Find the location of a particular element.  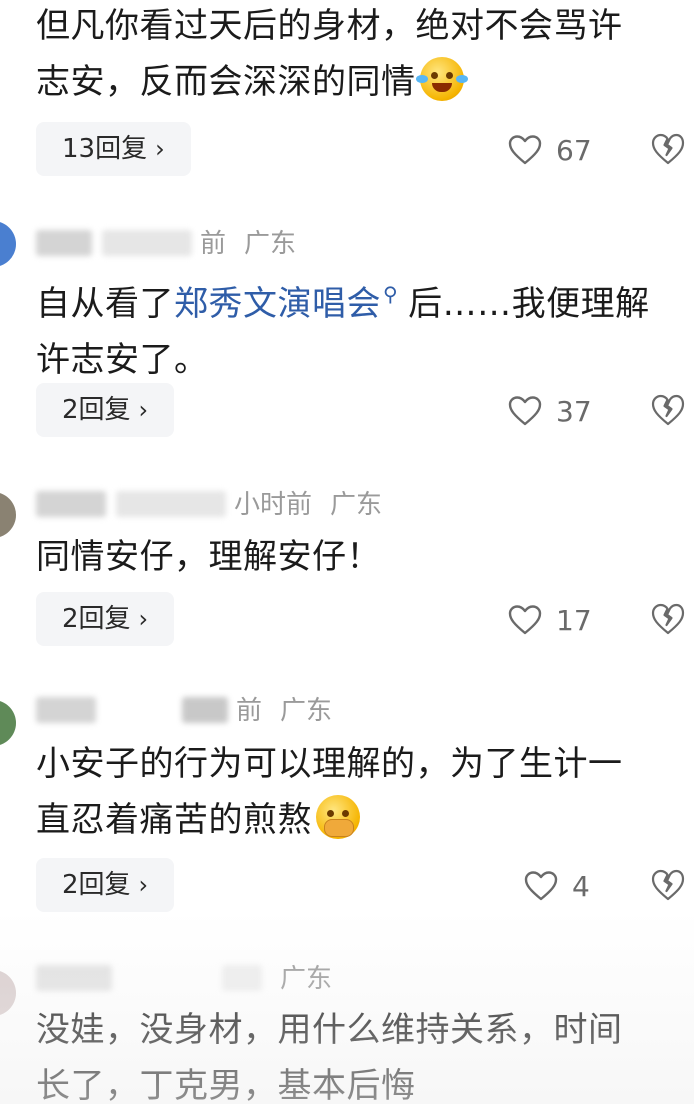

comment-text: 但凡你看过天后的身材，绝对不会骂许 志安，反而会深深的同情 is located at coordinates (361, 55).